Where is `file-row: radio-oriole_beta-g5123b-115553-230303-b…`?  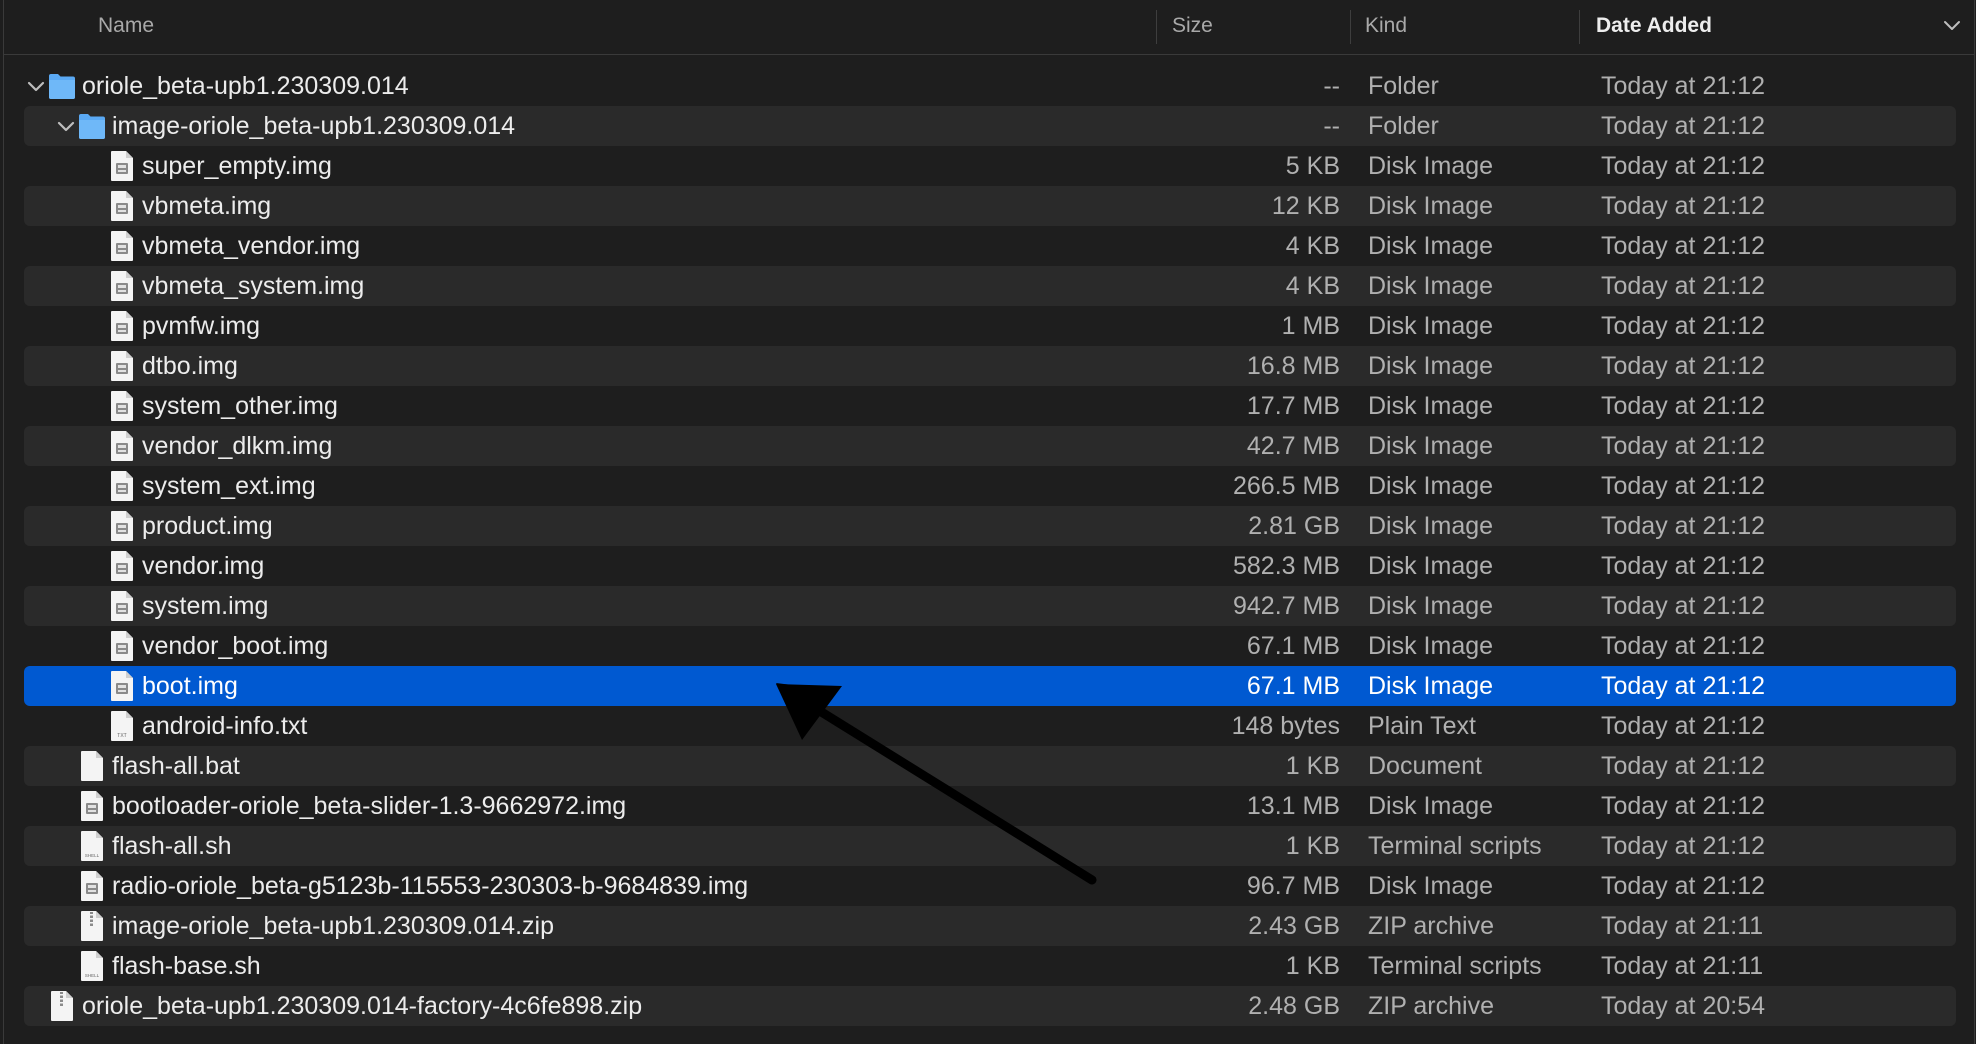 file-row: radio-oriole_beta-g5123b-115553-230303-b… is located at coordinates (990, 886).